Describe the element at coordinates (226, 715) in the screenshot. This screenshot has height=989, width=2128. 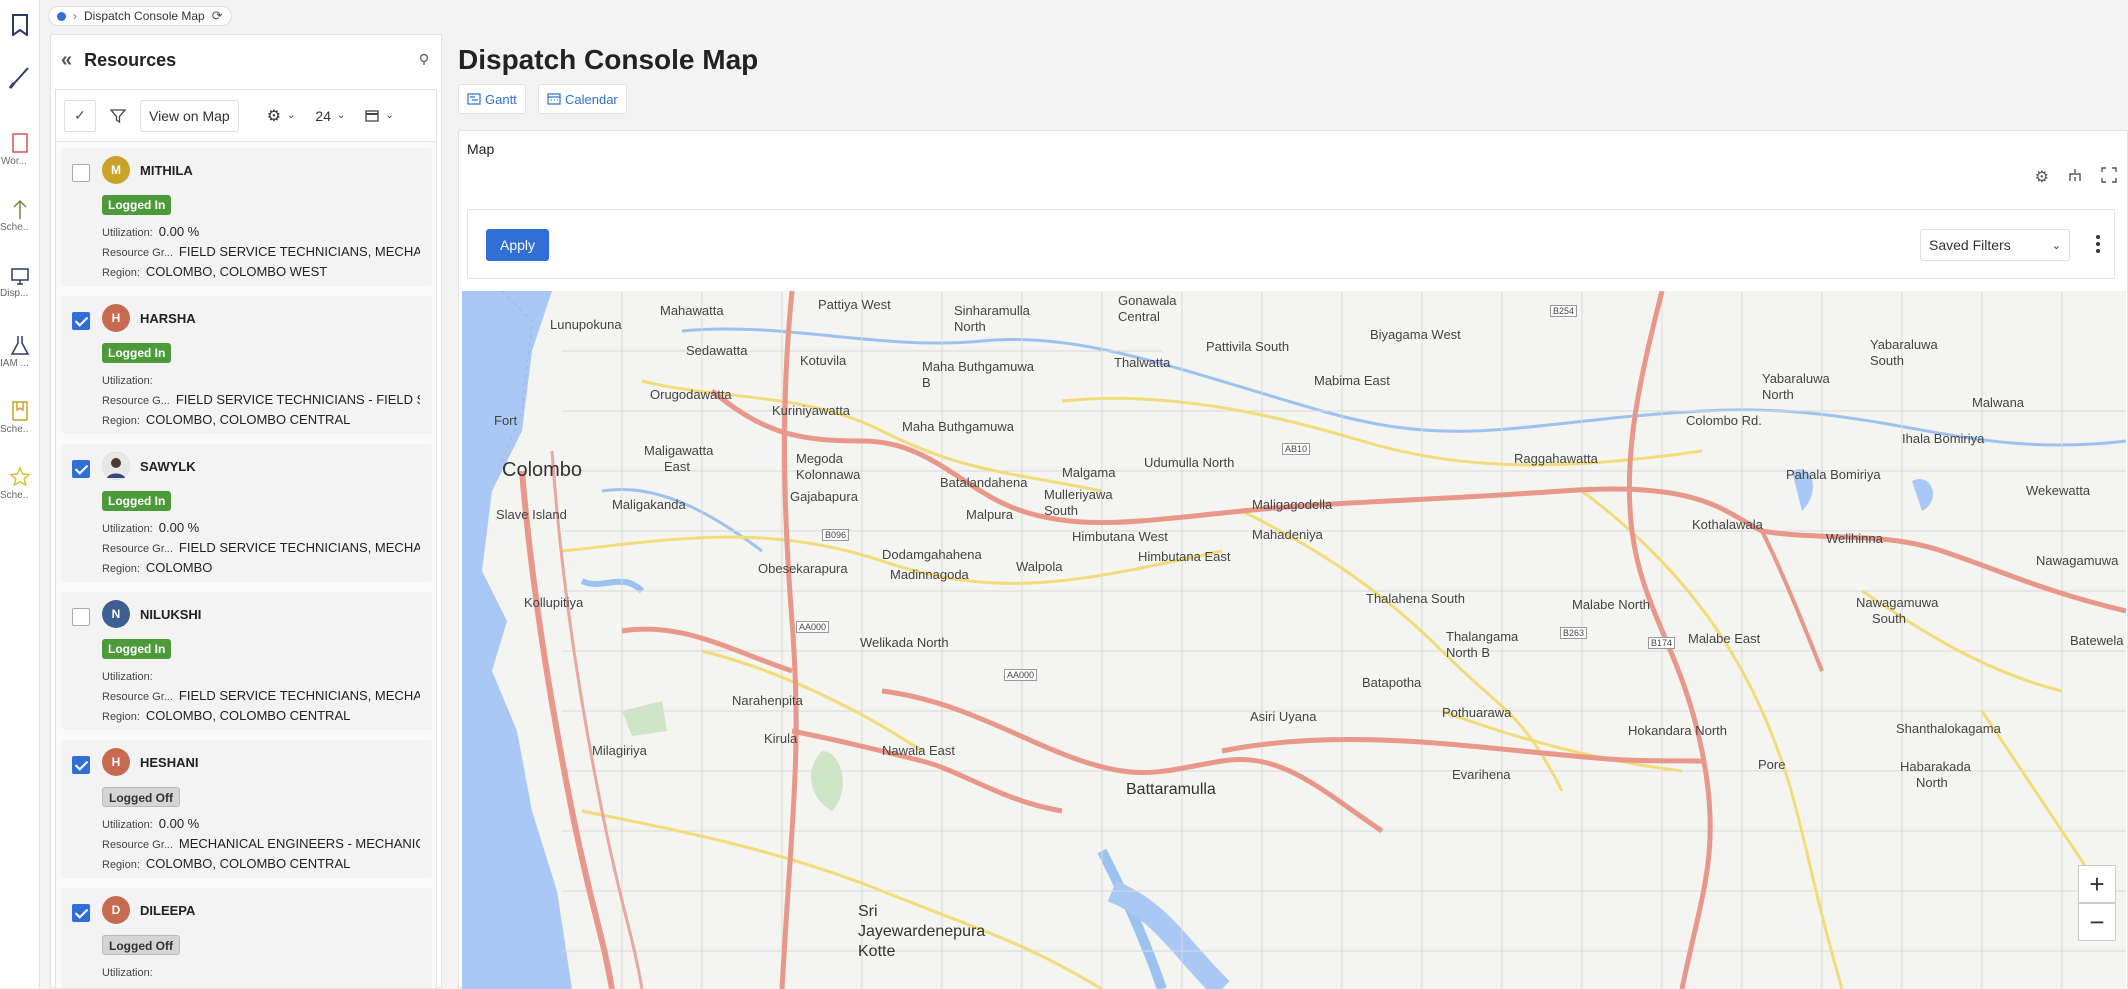
I see `region-row: Region: COLOMBO, COLOMBO CENTRAL` at that location.